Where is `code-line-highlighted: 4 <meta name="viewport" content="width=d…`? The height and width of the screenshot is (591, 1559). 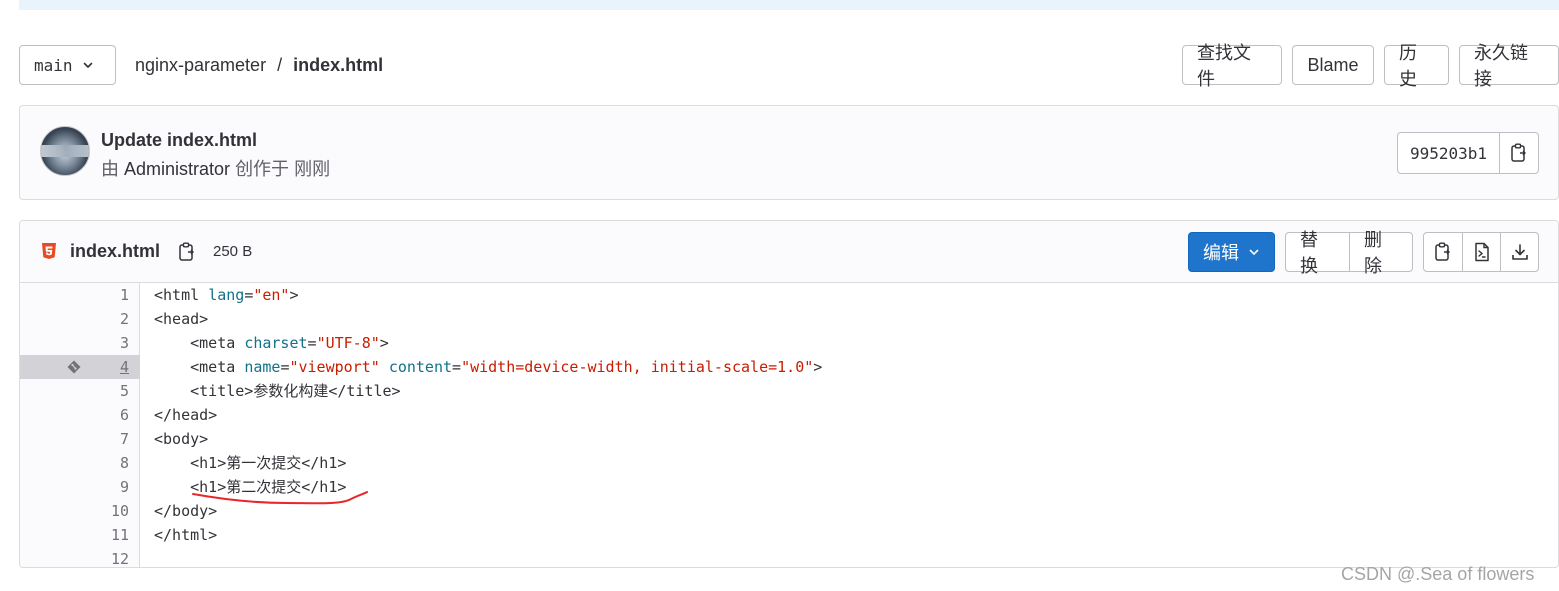
code-line-highlighted: 4 <meta name="viewport" content="width=d… is located at coordinates (789, 367).